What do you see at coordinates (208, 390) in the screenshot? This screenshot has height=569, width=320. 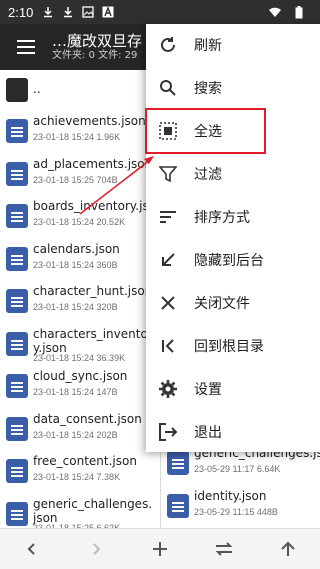 I see `menu-item-label: 设置` at bounding box center [208, 390].